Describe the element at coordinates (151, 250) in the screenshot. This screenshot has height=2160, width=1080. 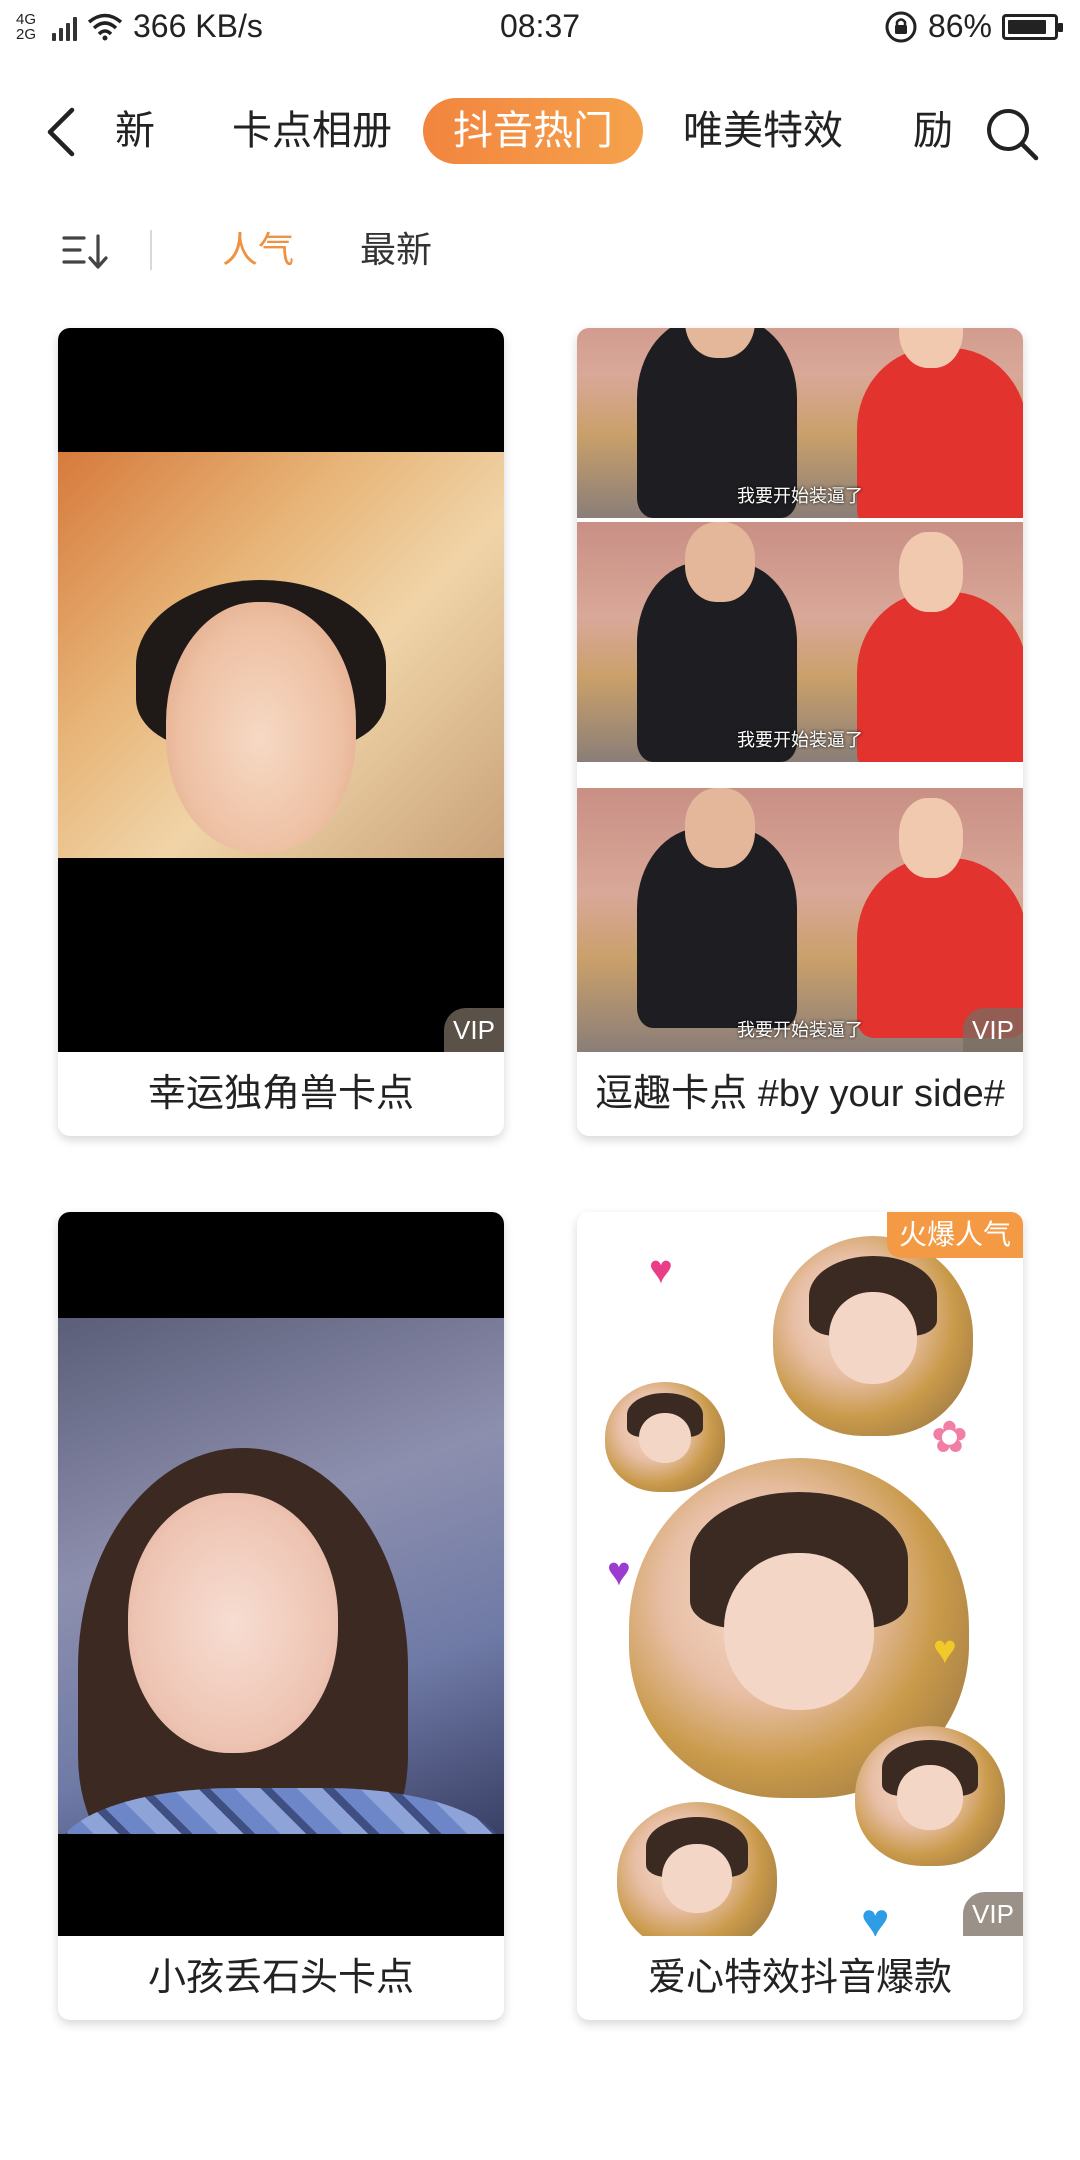
I see `sort-divider` at that location.